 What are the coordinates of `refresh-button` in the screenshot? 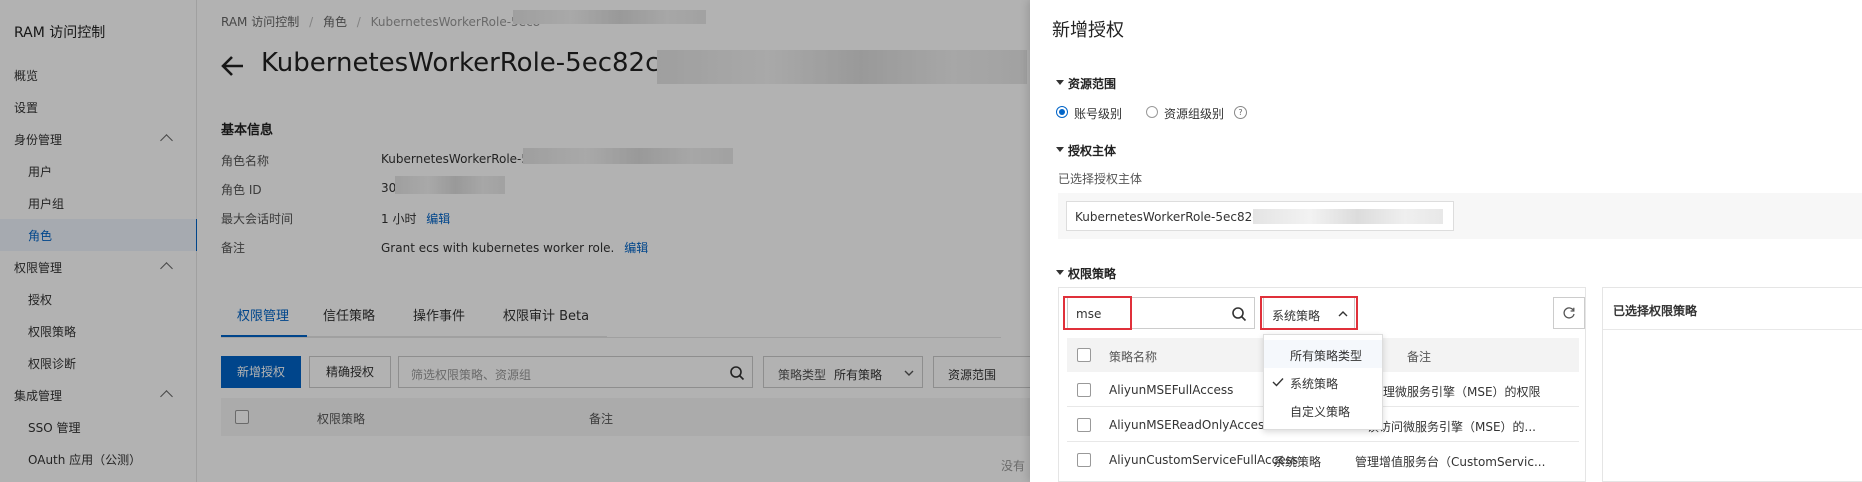 It's located at (1569, 313).